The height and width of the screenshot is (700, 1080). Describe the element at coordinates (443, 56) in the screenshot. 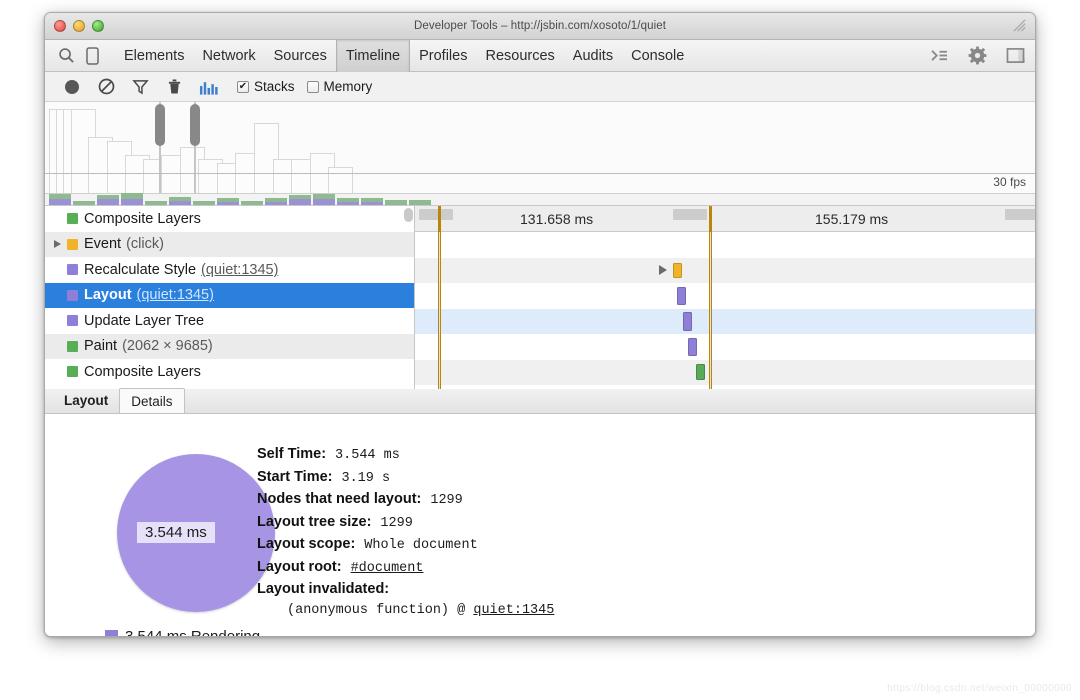

I see `tab-profiles: Profiles` at that location.